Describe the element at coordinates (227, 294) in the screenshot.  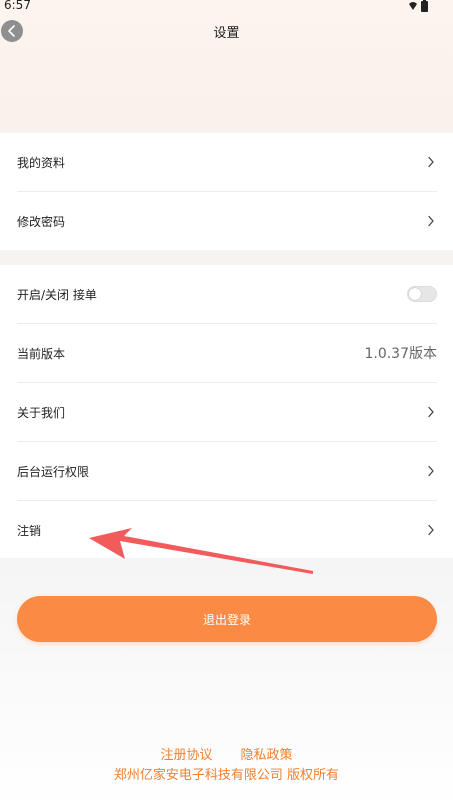
I see `settings-row-order-toggle: 开启/关闭 接单` at that location.